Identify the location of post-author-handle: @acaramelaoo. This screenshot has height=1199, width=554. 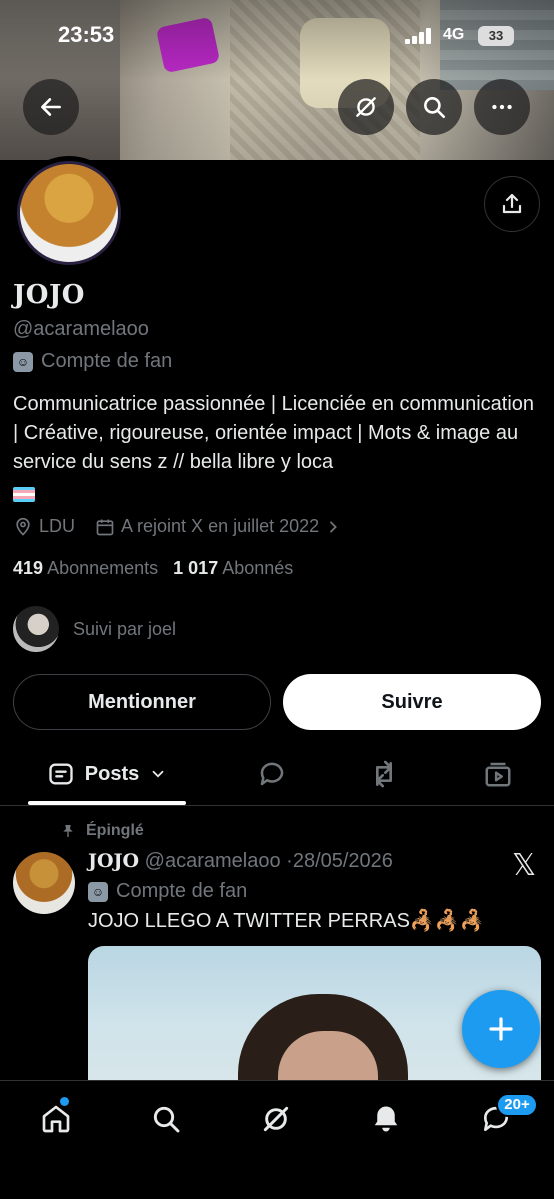
(213, 861).